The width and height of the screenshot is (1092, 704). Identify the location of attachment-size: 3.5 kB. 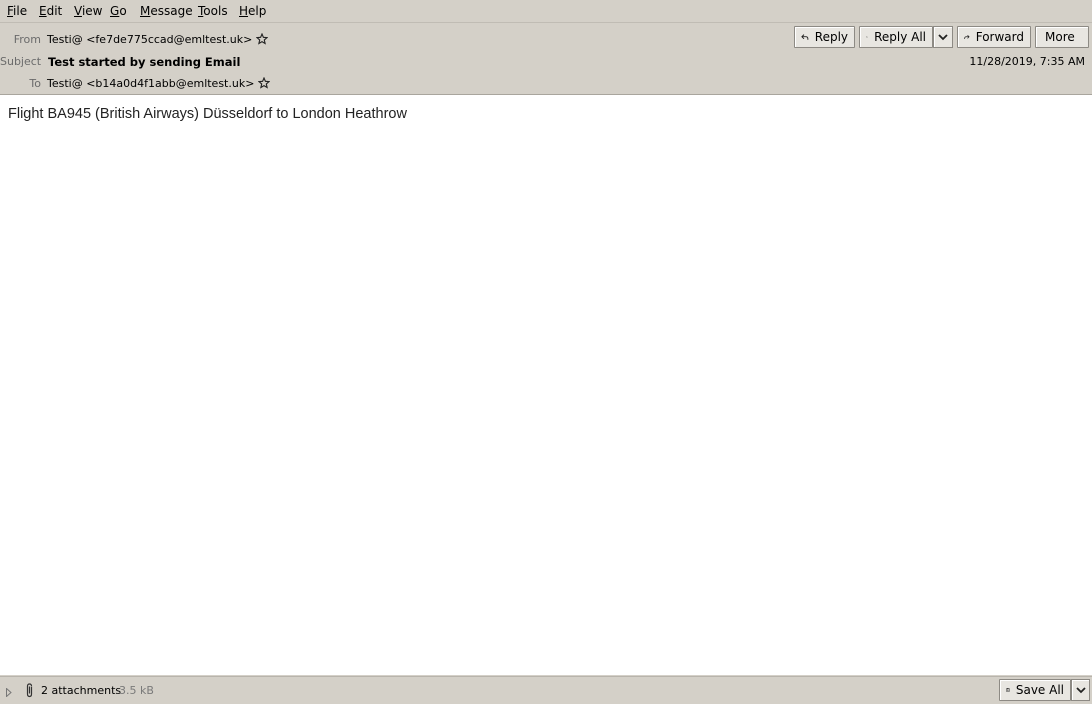
(136, 691).